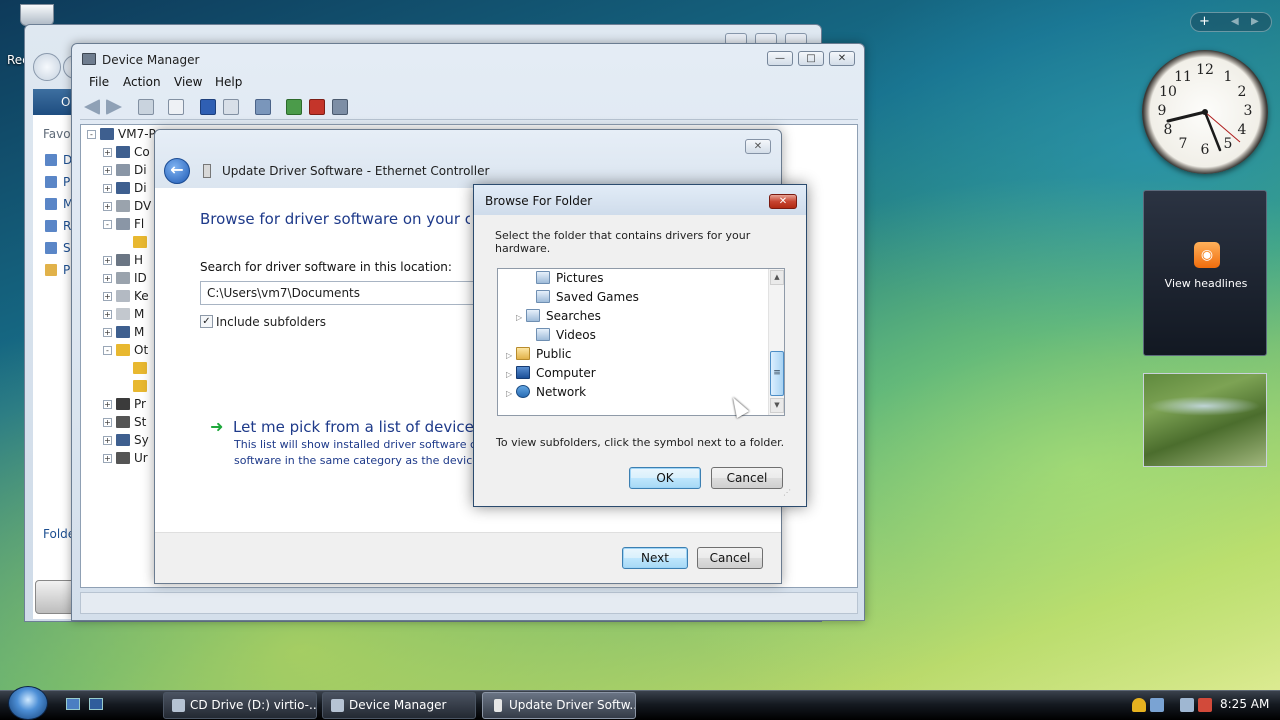 The height and width of the screenshot is (720, 1280). Describe the element at coordinates (551, 373) in the screenshot. I see `folder-item-computer: ▷ Computer` at that location.